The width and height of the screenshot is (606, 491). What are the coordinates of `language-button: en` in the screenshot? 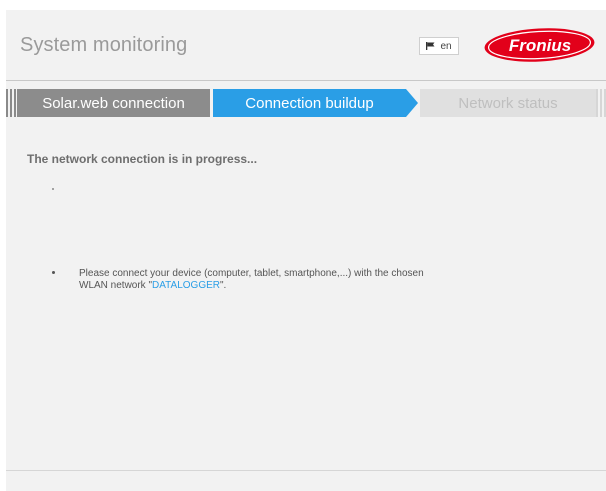 It's located at (439, 46).